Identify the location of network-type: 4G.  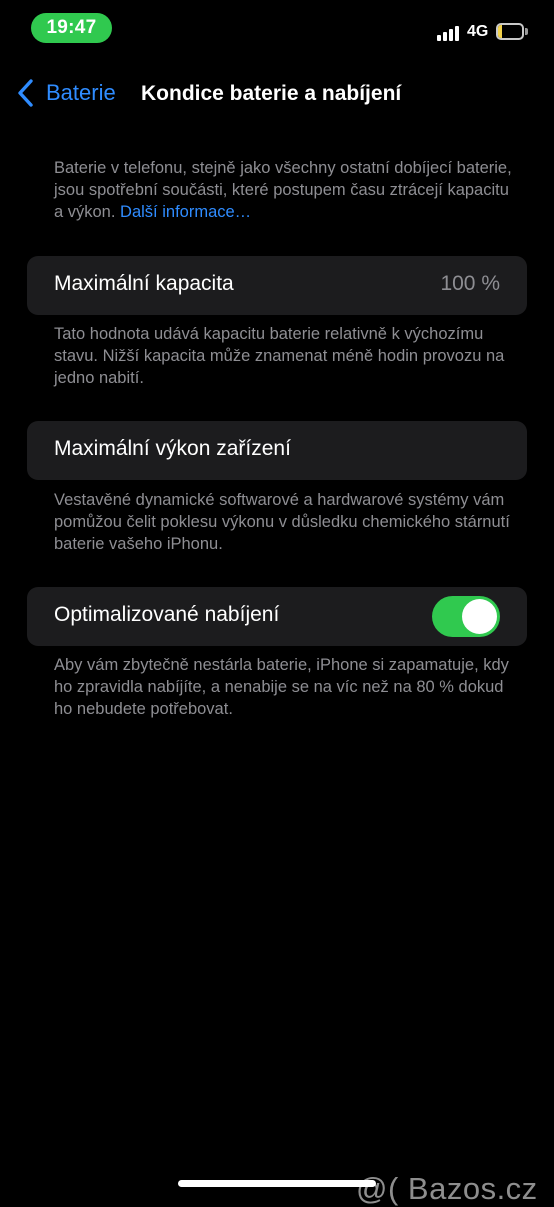
(478, 31).